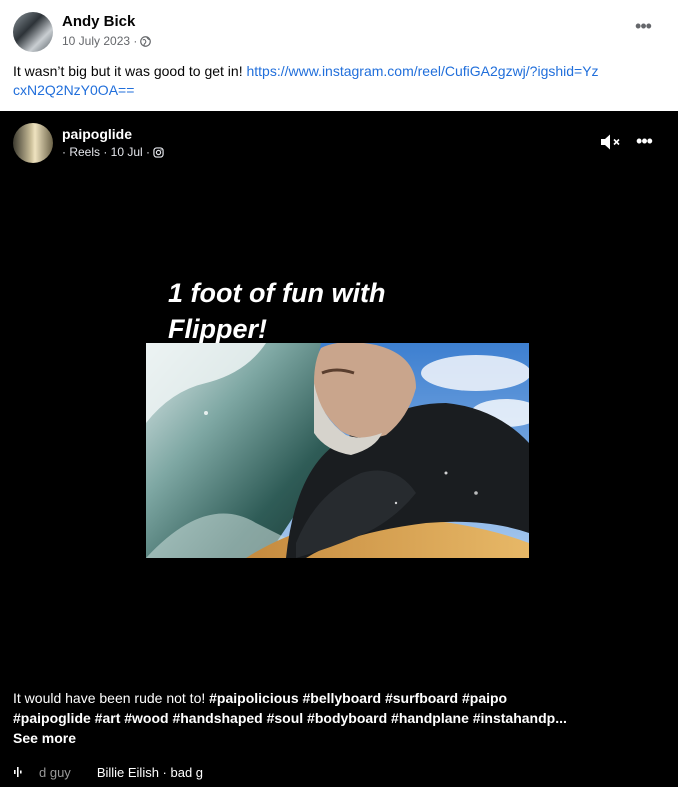  What do you see at coordinates (44, 738) in the screenshot?
I see `see-more-link: See more` at bounding box center [44, 738].